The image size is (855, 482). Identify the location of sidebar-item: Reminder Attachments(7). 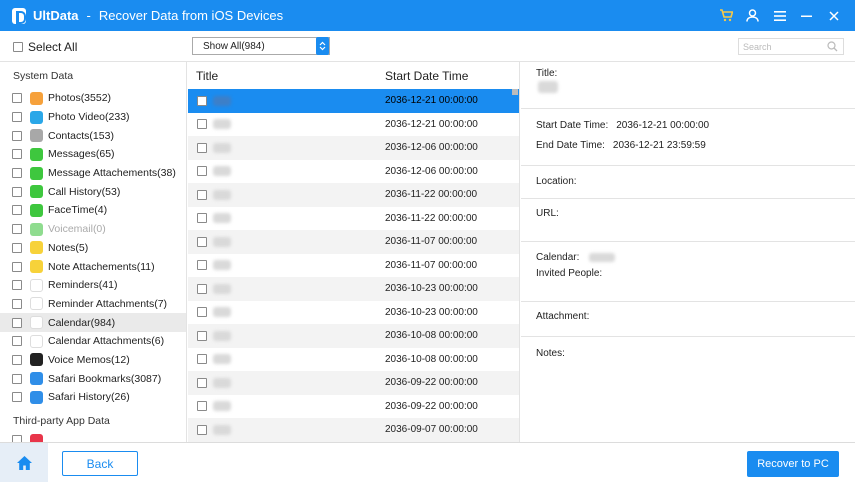
(93, 304).